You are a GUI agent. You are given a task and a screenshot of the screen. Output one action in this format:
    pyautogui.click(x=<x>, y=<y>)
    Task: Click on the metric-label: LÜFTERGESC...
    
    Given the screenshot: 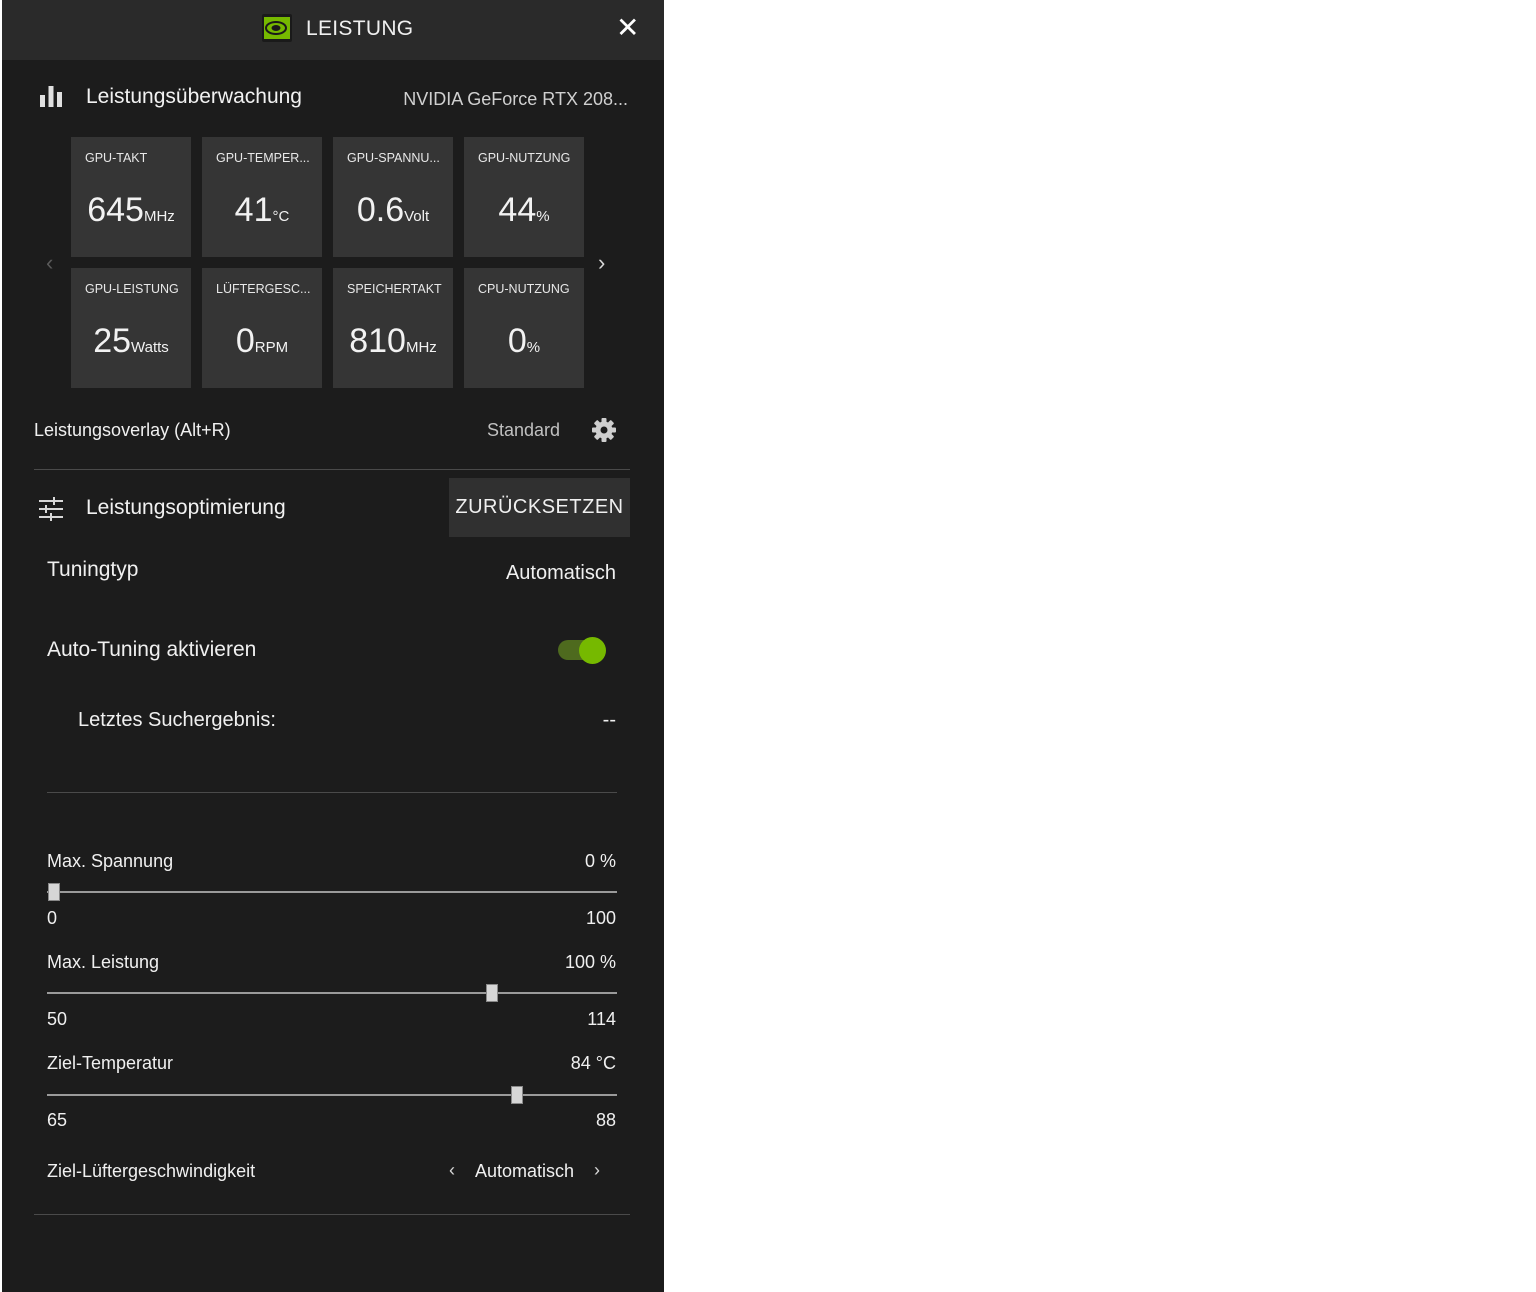 What is the action you would take?
    pyautogui.click(x=263, y=289)
    